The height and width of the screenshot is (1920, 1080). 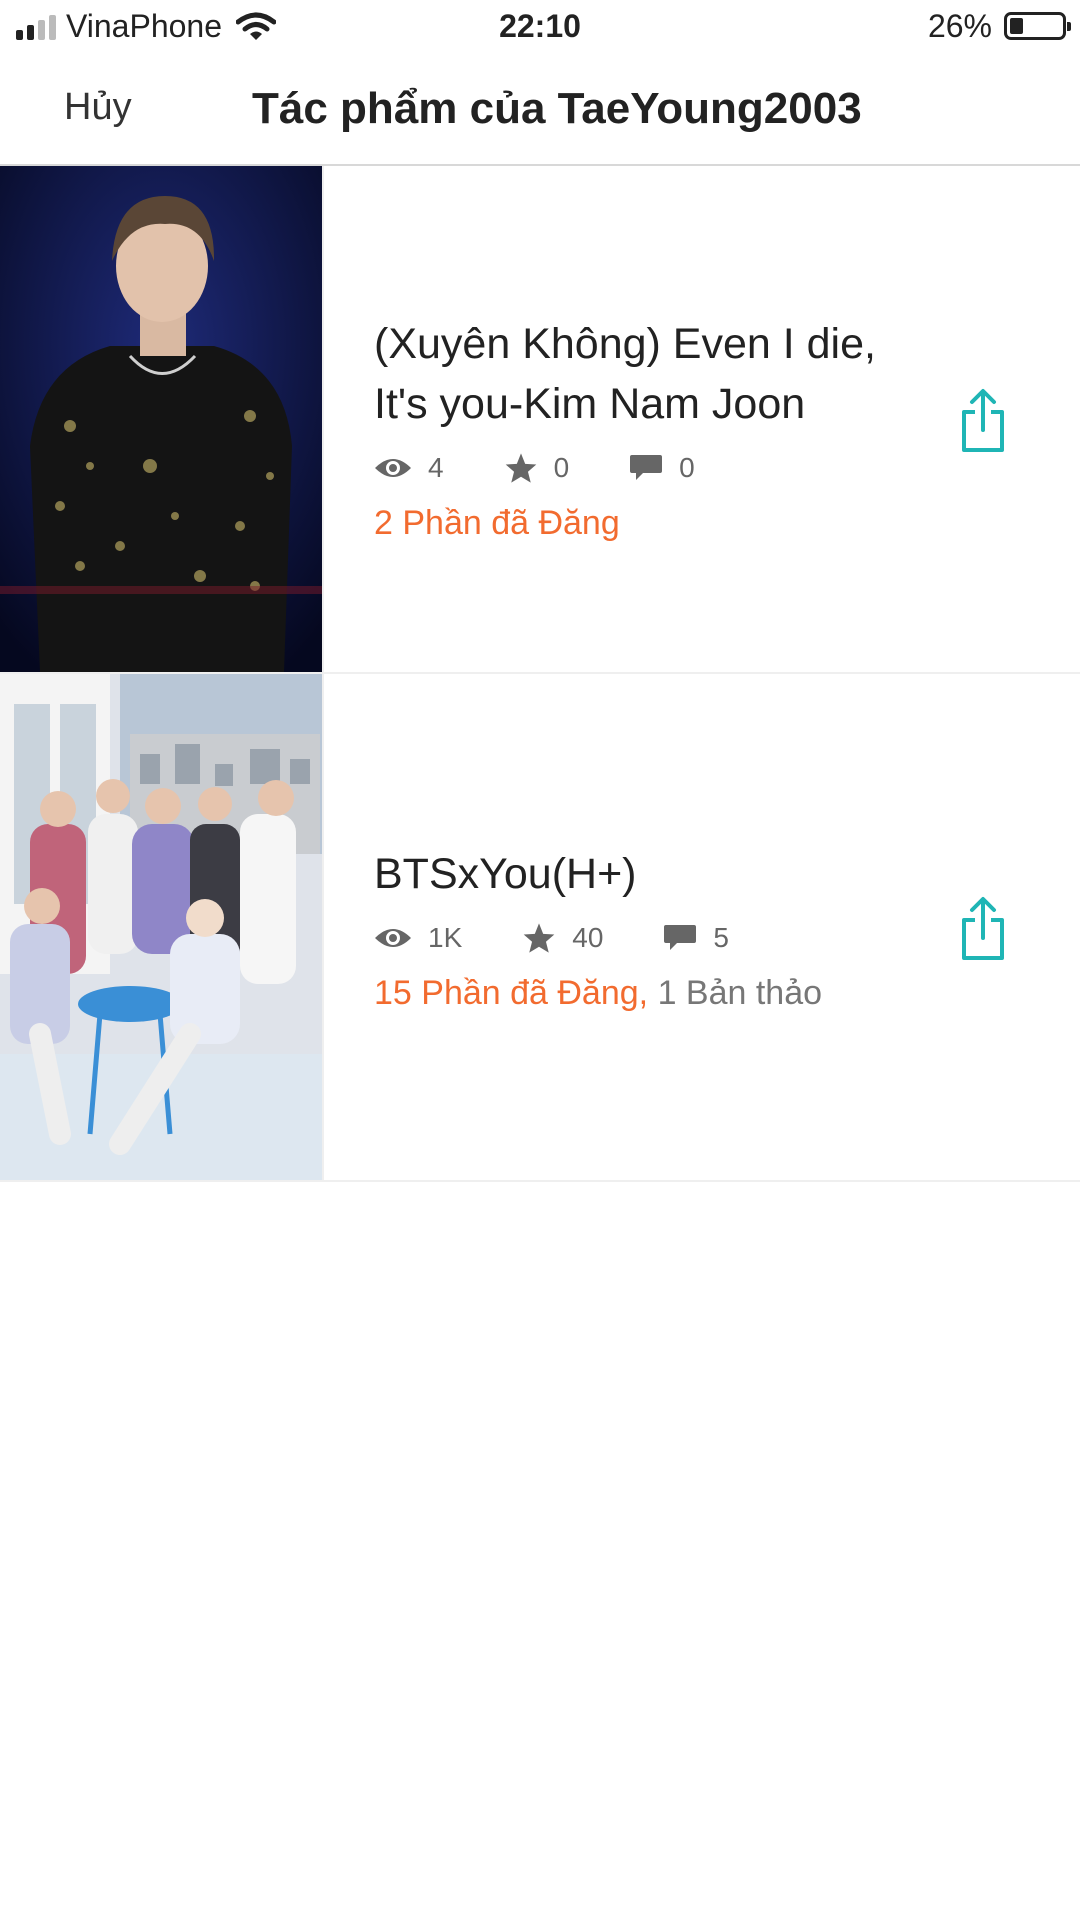 What do you see at coordinates (959, 26) in the screenshot?
I see `battery-percent: 26%` at bounding box center [959, 26].